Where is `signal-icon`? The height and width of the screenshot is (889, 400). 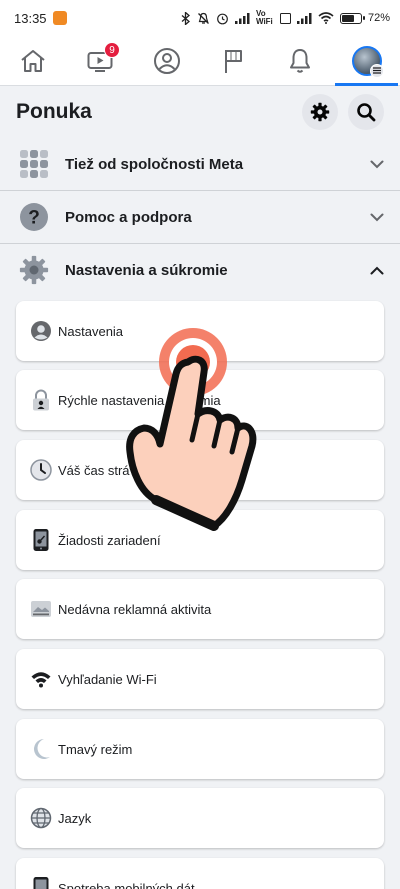 signal-icon is located at coordinates (242, 18).